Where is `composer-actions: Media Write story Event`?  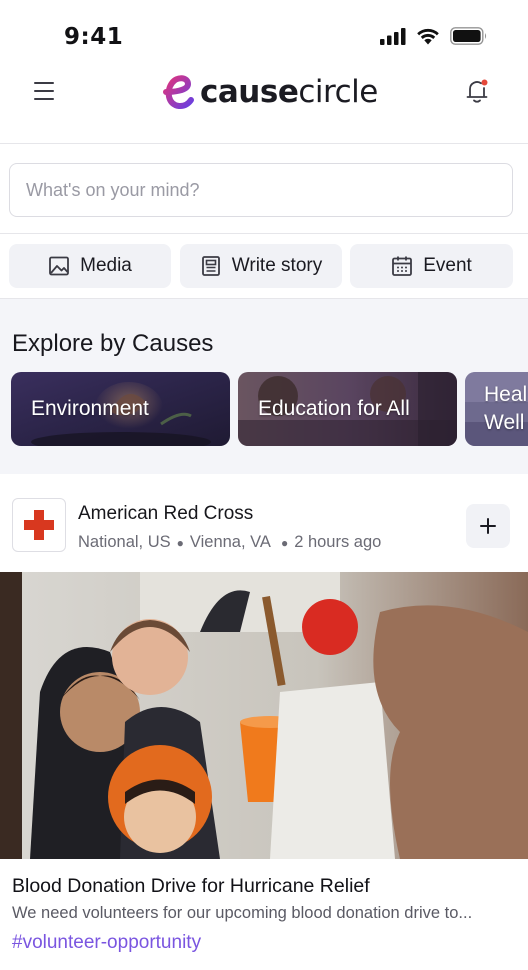 composer-actions: Media Write story Event is located at coordinates (264, 267).